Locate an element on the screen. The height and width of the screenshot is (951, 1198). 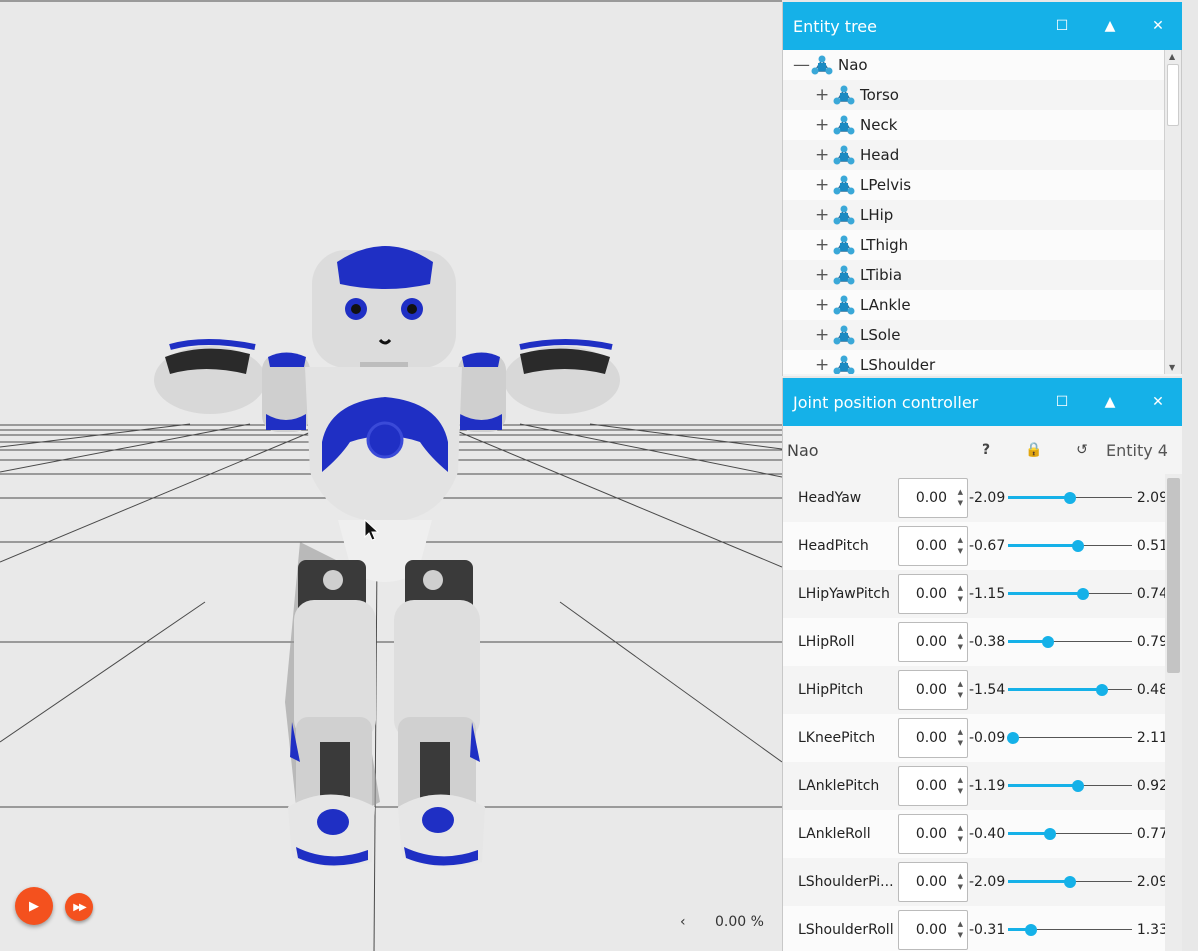
tree-item-lthigh: + LThigh is located at coordinates (982, 245).